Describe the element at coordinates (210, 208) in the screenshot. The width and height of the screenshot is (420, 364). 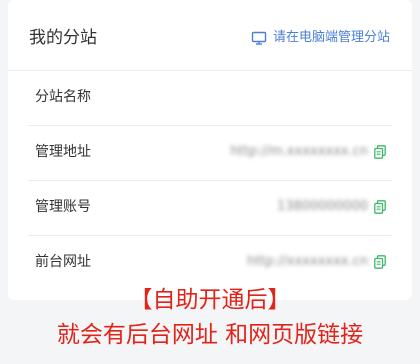
I see `row-admin-account: 管理账号 13800000000` at that location.